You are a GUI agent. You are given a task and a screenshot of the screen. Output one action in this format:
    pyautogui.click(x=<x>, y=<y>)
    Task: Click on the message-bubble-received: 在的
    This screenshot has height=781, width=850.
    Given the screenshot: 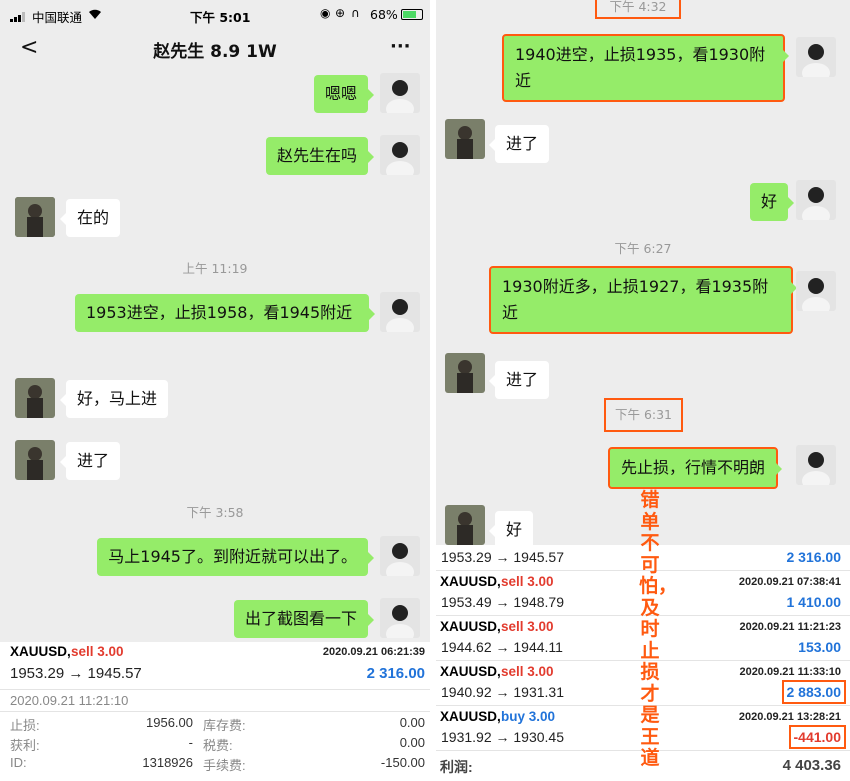 What is the action you would take?
    pyautogui.click(x=90, y=218)
    